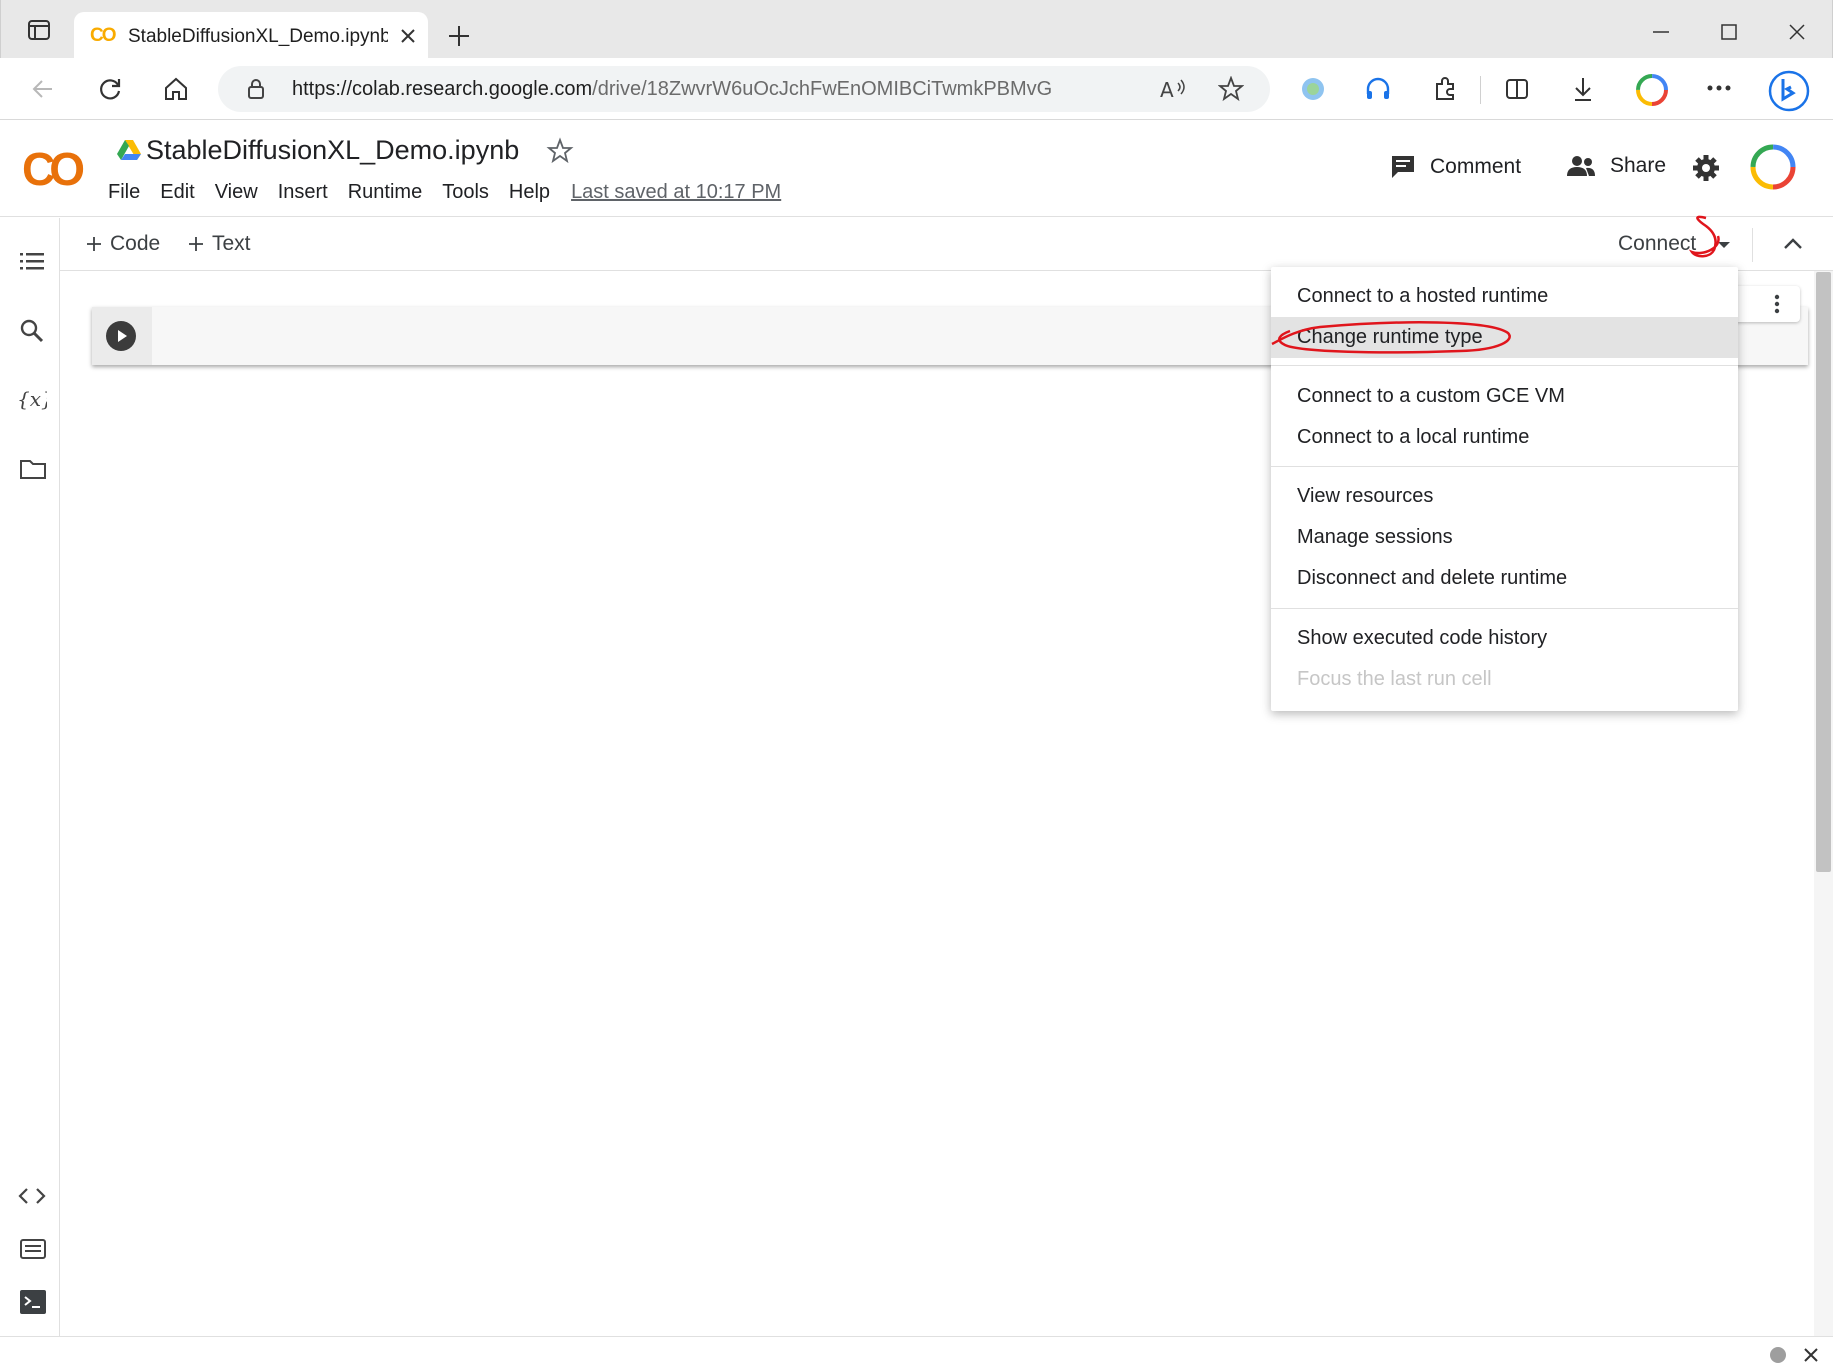 Image resolution: width=1833 pixels, height=1372 pixels. What do you see at coordinates (110, 89) in the screenshot?
I see `refresh-icon` at bounding box center [110, 89].